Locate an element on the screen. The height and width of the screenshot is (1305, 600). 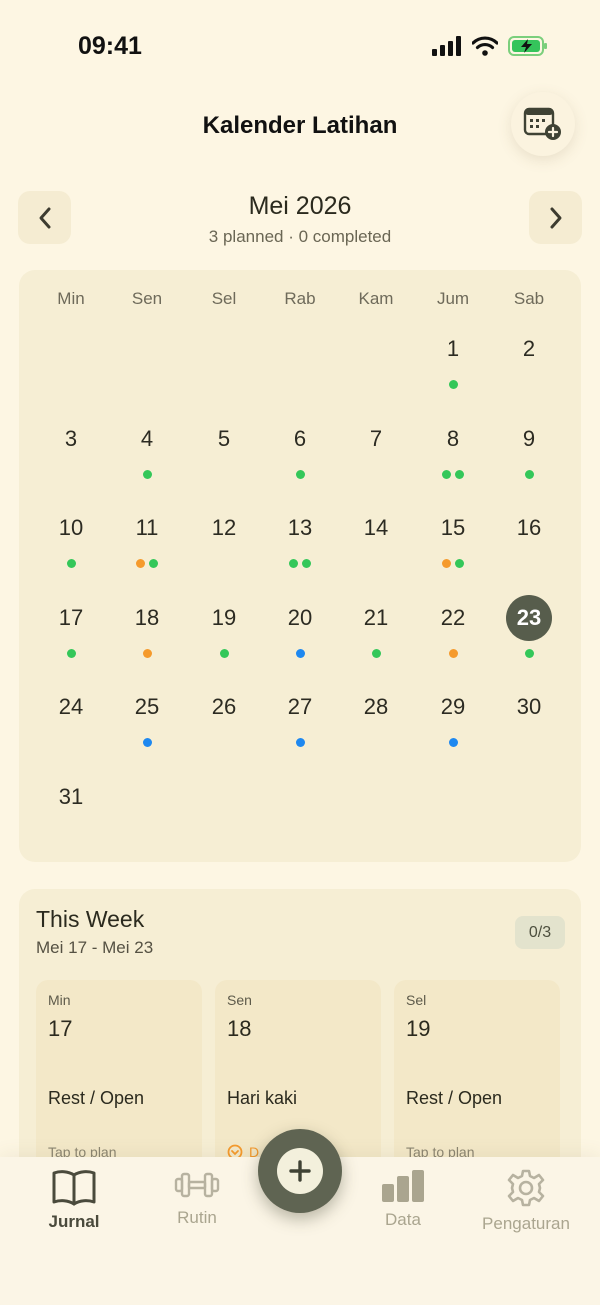
tab-rutin: Rutin is located at coordinates (197, 1198).